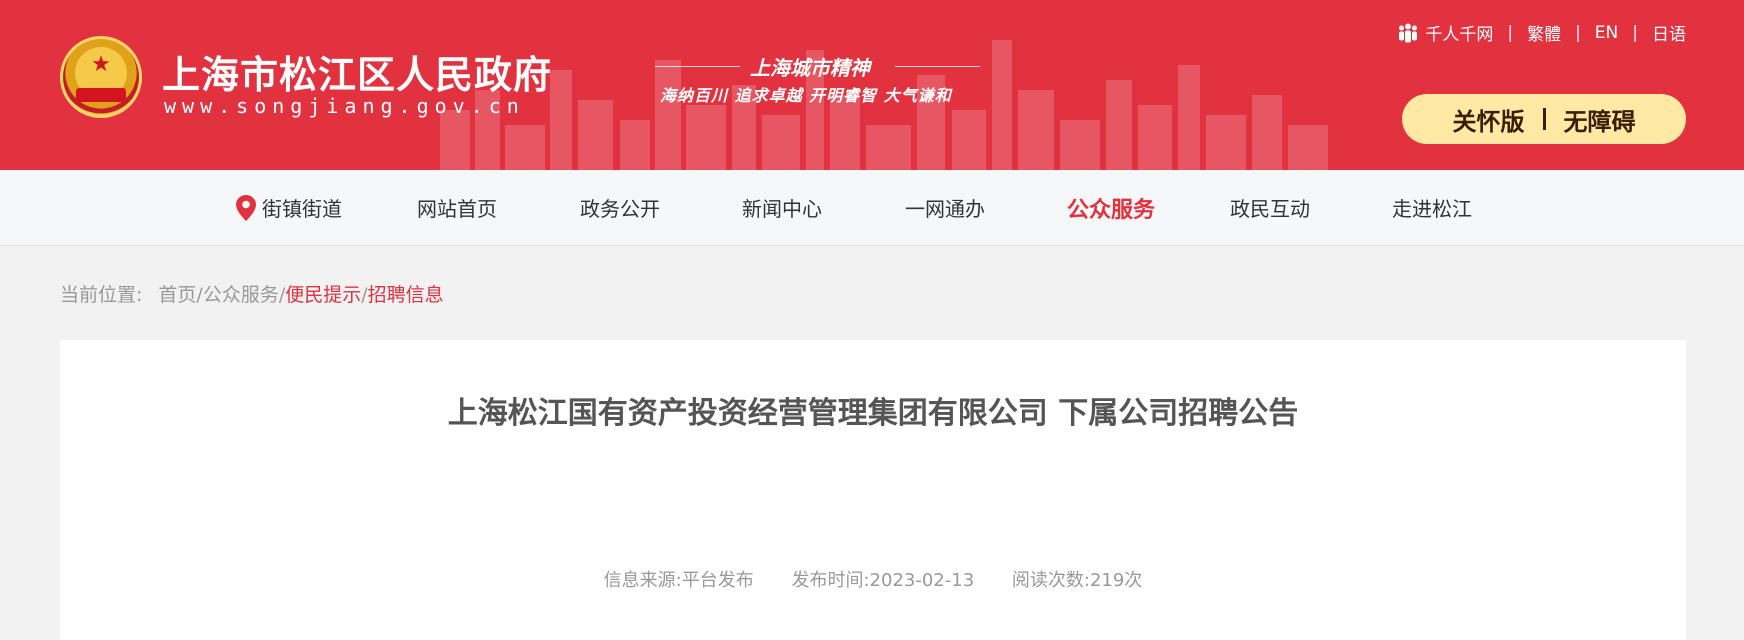 This screenshot has width=1744, height=640. Describe the element at coordinates (246, 207) in the screenshot. I see `location-pin-icon` at that location.